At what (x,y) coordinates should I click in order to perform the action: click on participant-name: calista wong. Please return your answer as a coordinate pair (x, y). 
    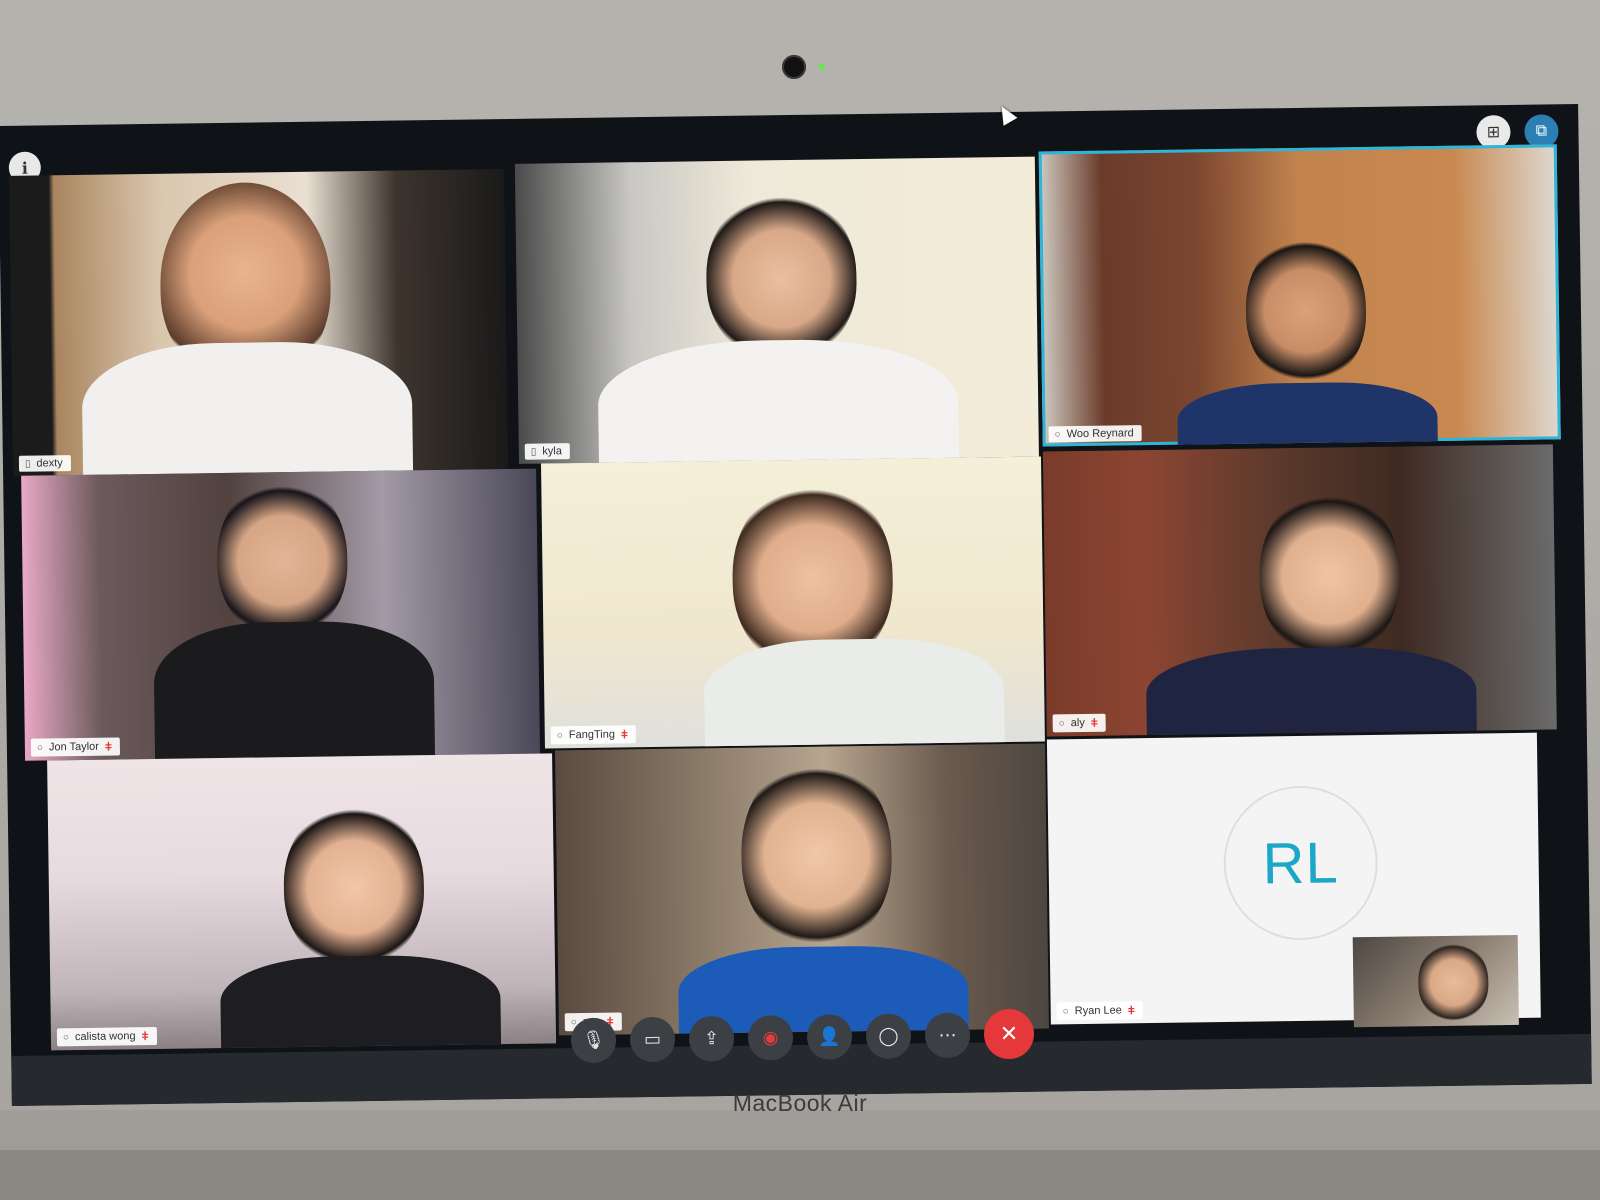
    Looking at the image, I should click on (105, 1037).